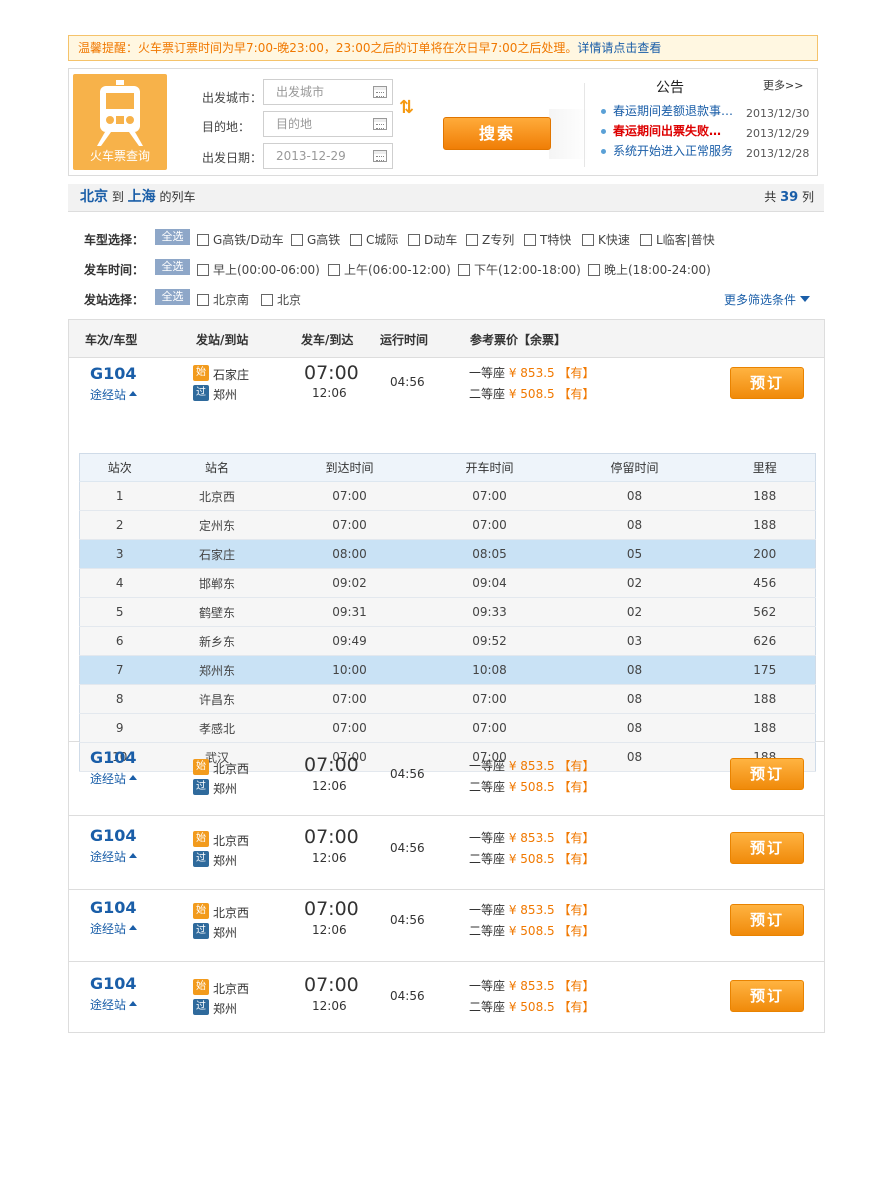  I want to click on seat-availability: 【有】, so click(576, 838).